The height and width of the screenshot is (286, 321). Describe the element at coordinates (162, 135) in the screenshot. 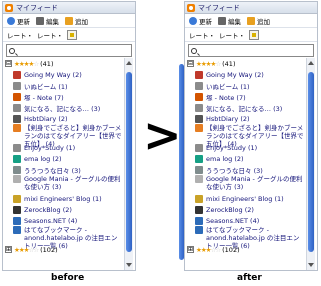

I see `comparison-arrow: >` at that location.